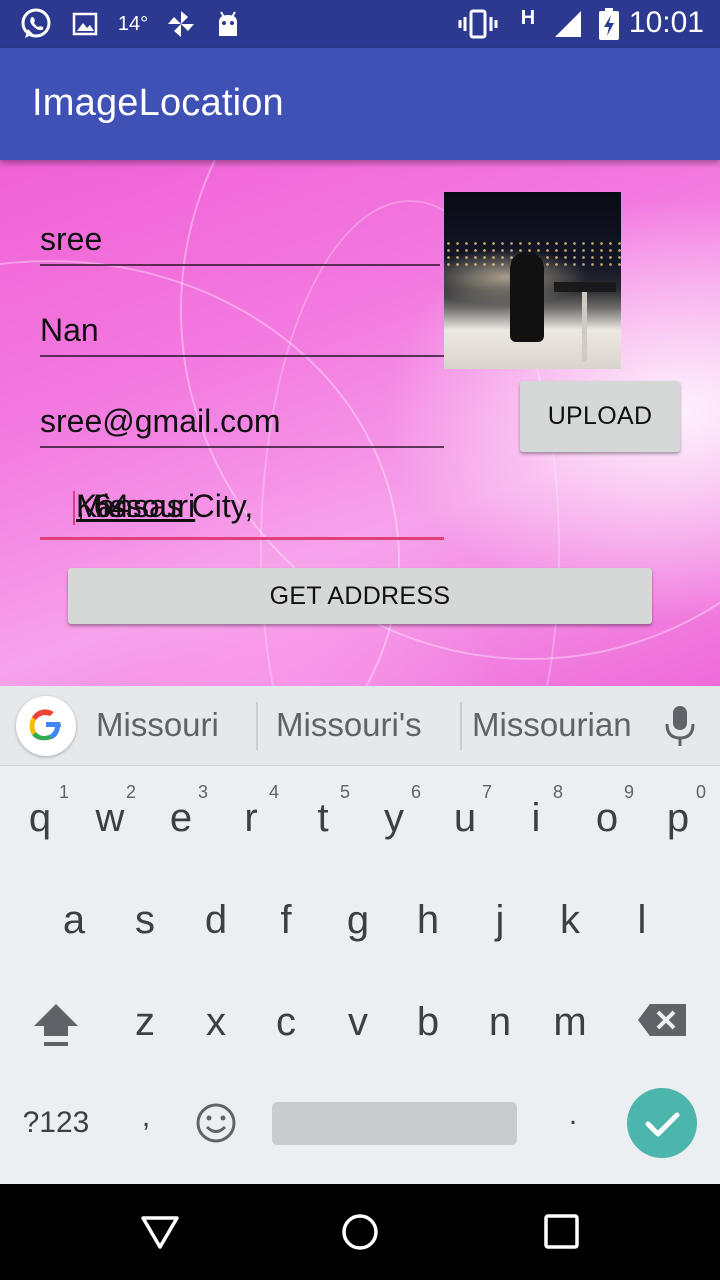 This screenshot has height=1280, width=720. Describe the element at coordinates (158, 103) in the screenshot. I see `app-title: ImageLocation` at that location.